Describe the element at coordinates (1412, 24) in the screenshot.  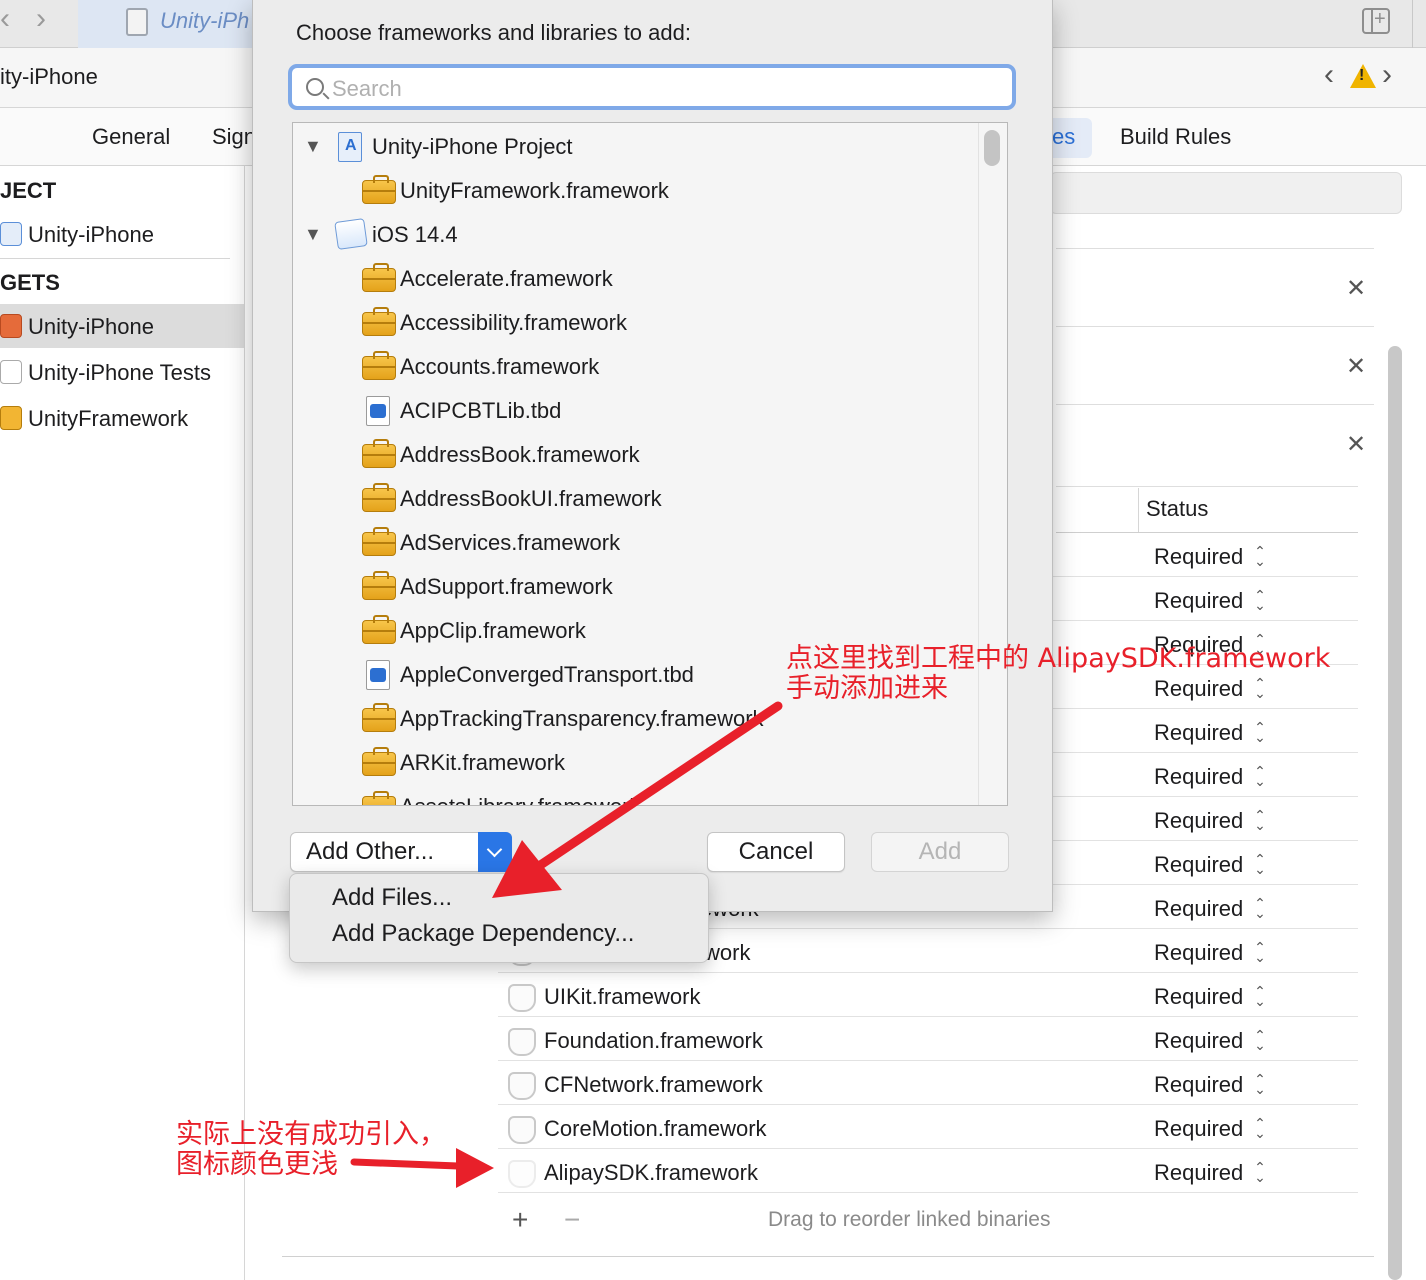
I see `tab-divider` at that location.